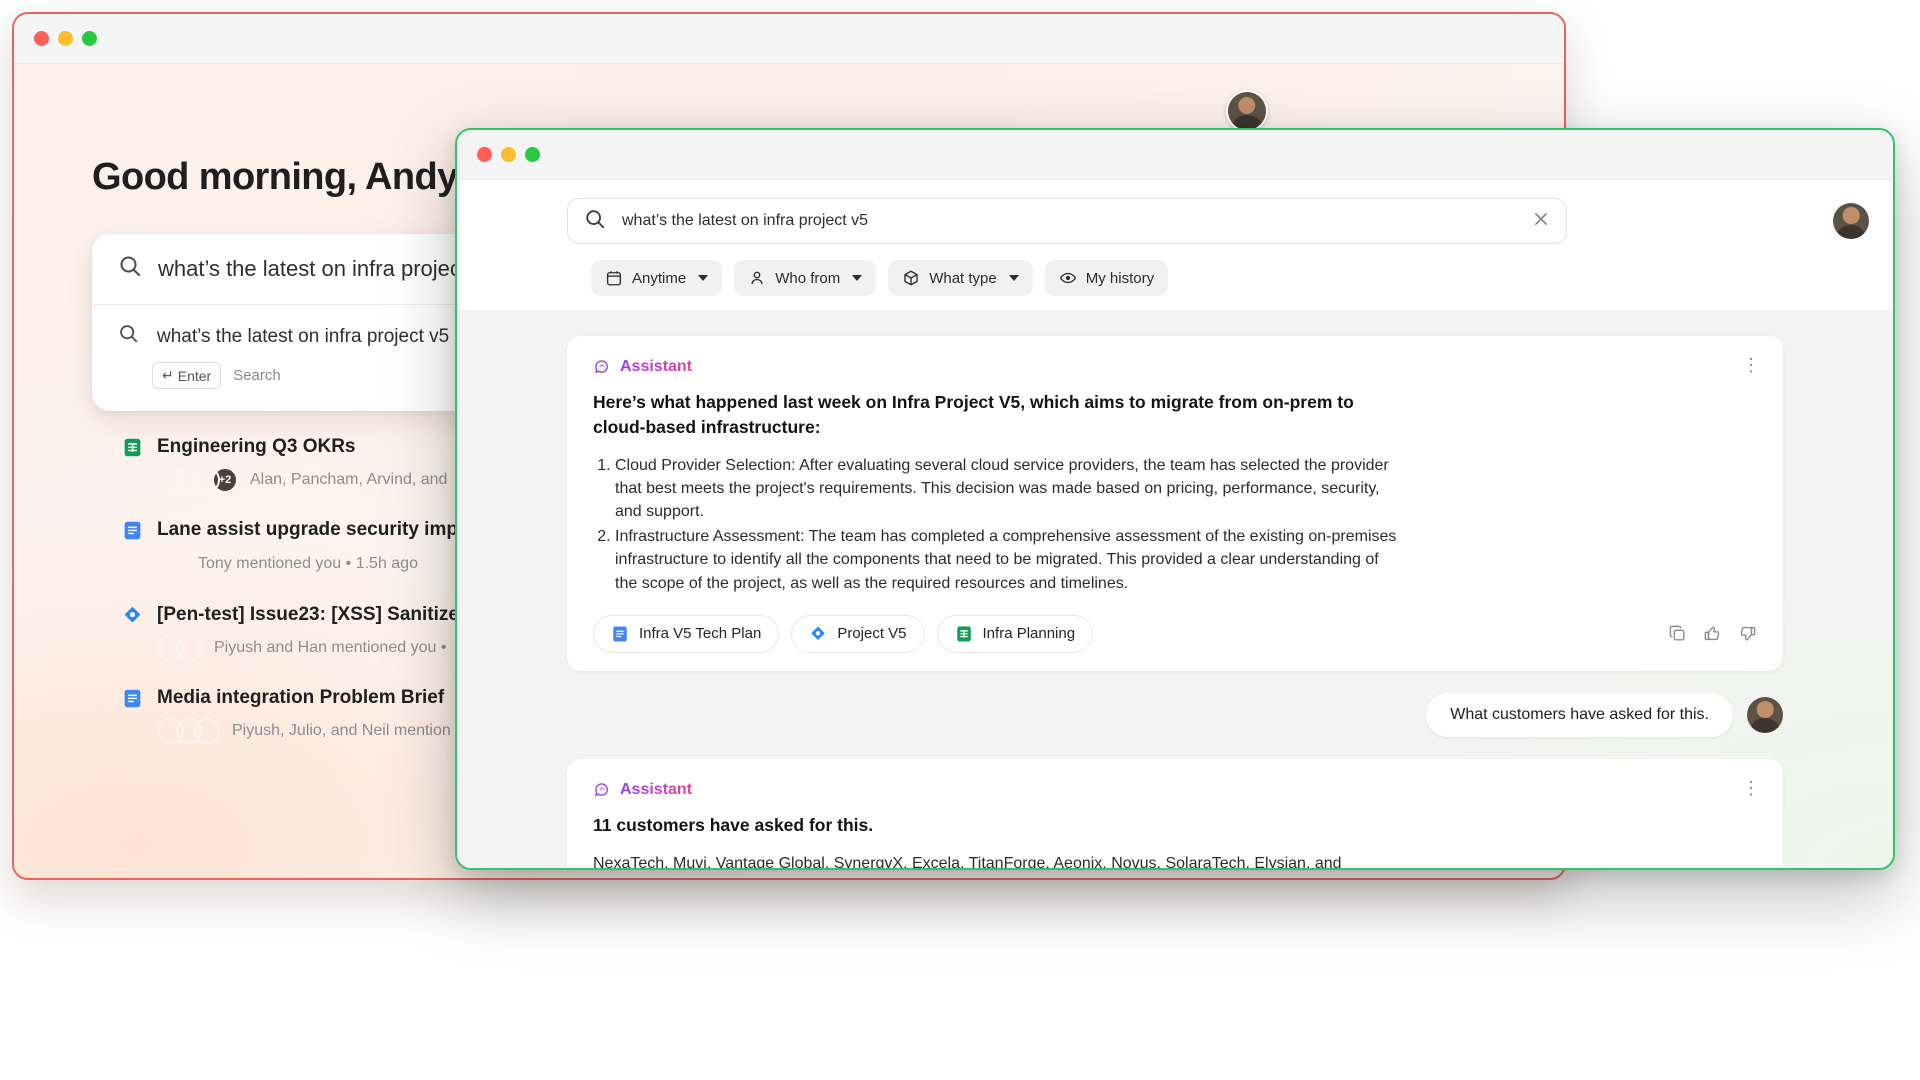  I want to click on feedback-actions, so click(1712, 633).